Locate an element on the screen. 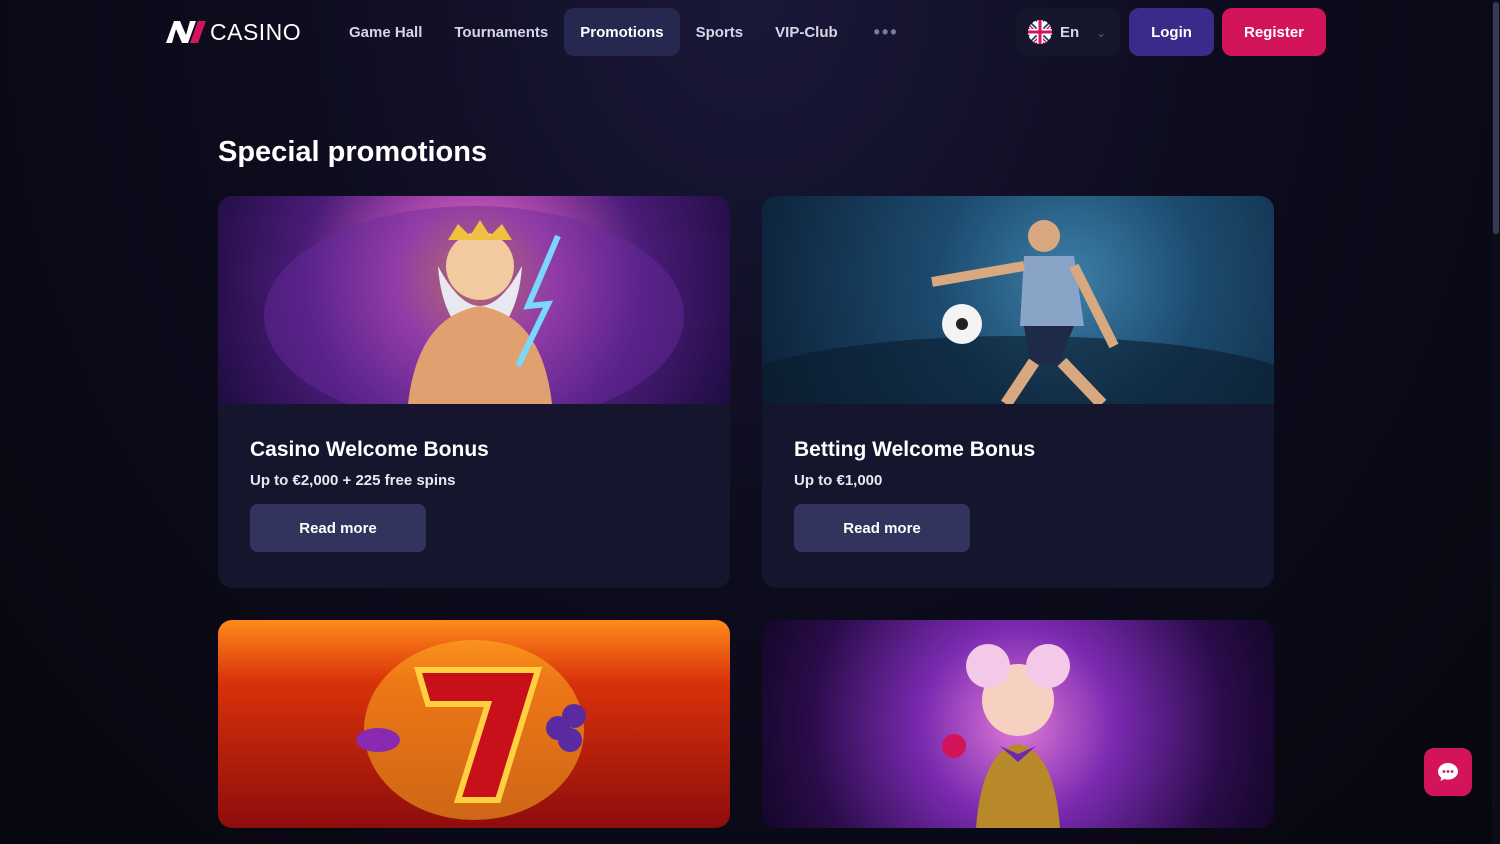 The image size is (1500, 844). promo-card-slots is located at coordinates (474, 724).